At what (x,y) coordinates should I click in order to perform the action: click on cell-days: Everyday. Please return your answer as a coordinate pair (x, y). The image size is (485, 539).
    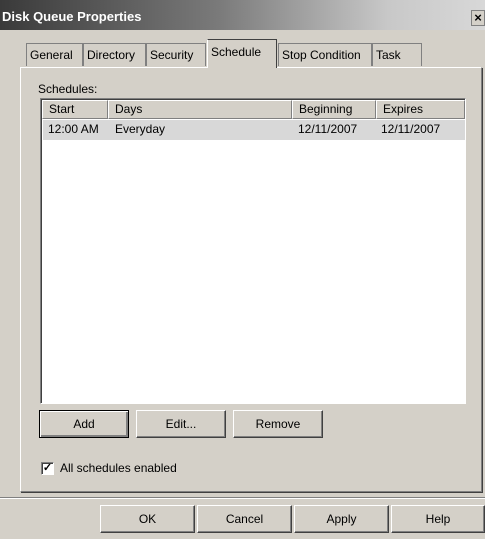
    Looking at the image, I should click on (140, 129).